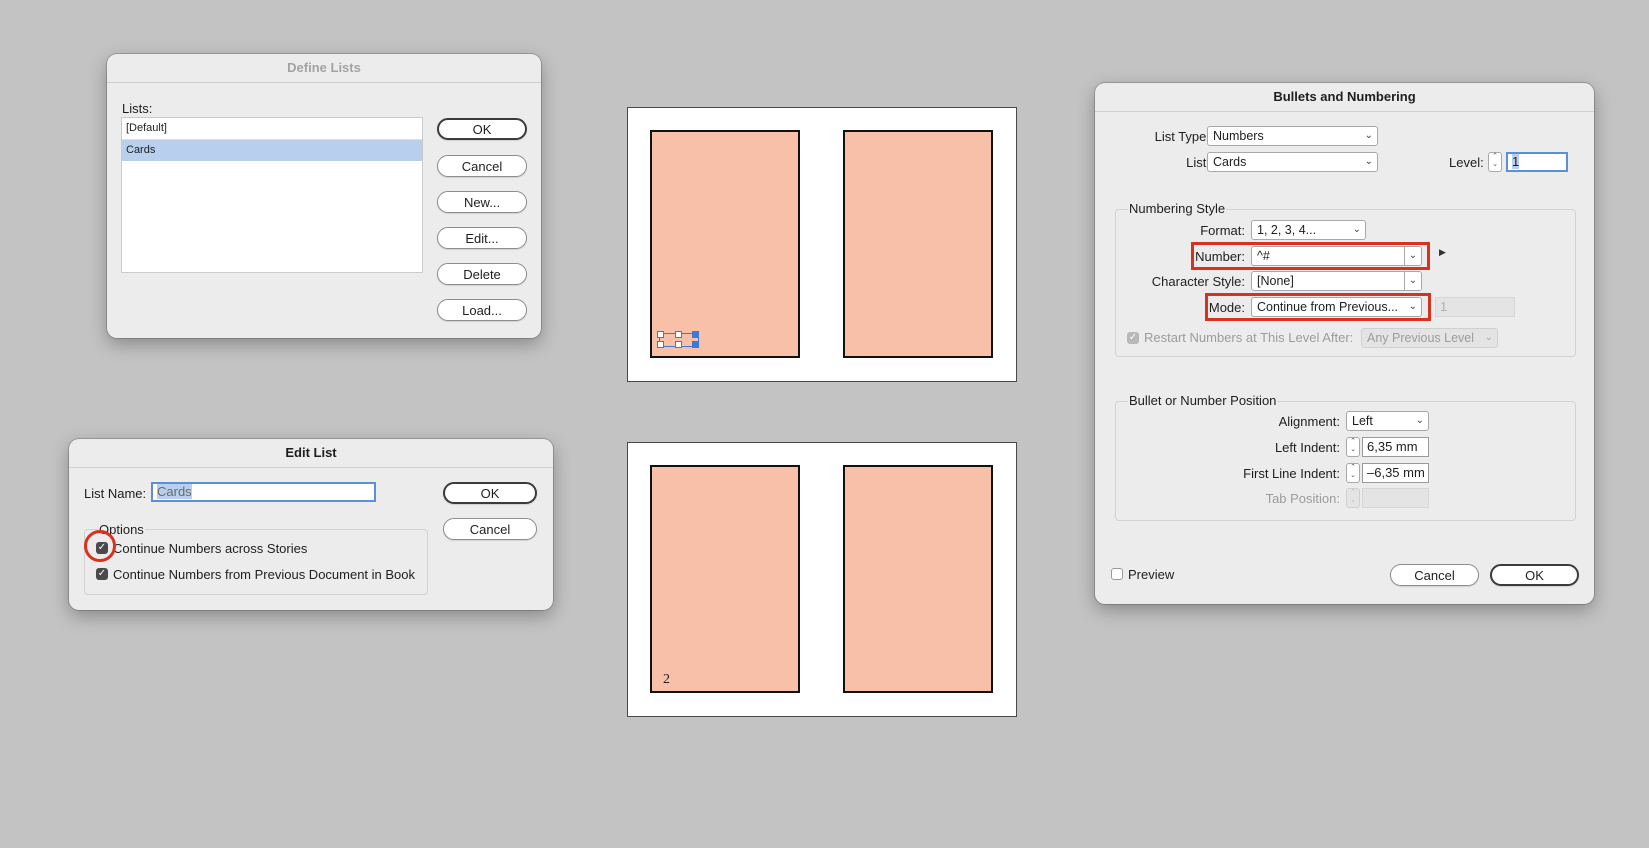 Image resolution: width=1649 pixels, height=848 pixels. Describe the element at coordinates (822, 244) in the screenshot. I see `page-spread-top` at that location.